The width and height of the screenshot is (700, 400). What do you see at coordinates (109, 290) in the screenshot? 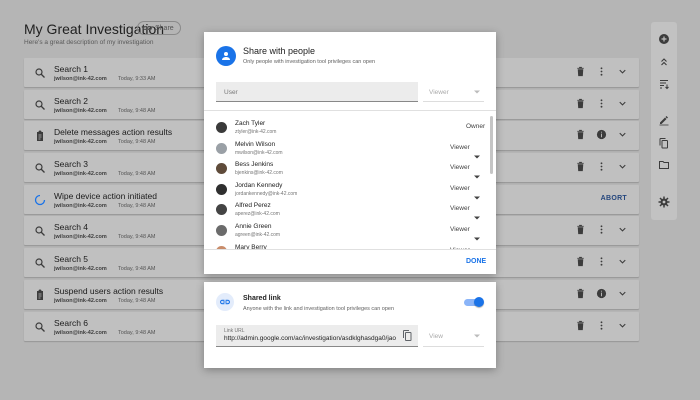
I see `row-title: Suspend users action results` at bounding box center [109, 290].